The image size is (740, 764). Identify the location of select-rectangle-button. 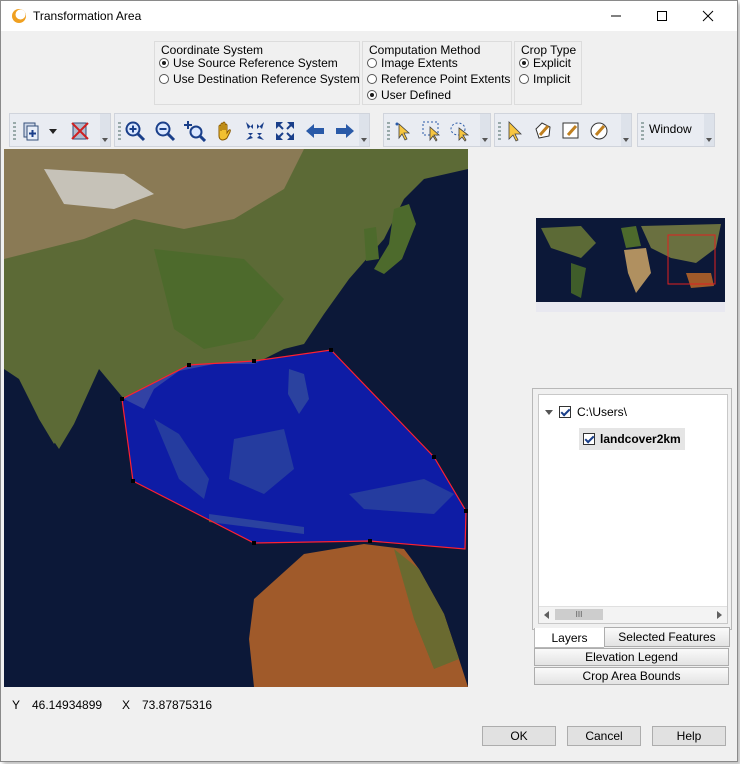
(432, 131).